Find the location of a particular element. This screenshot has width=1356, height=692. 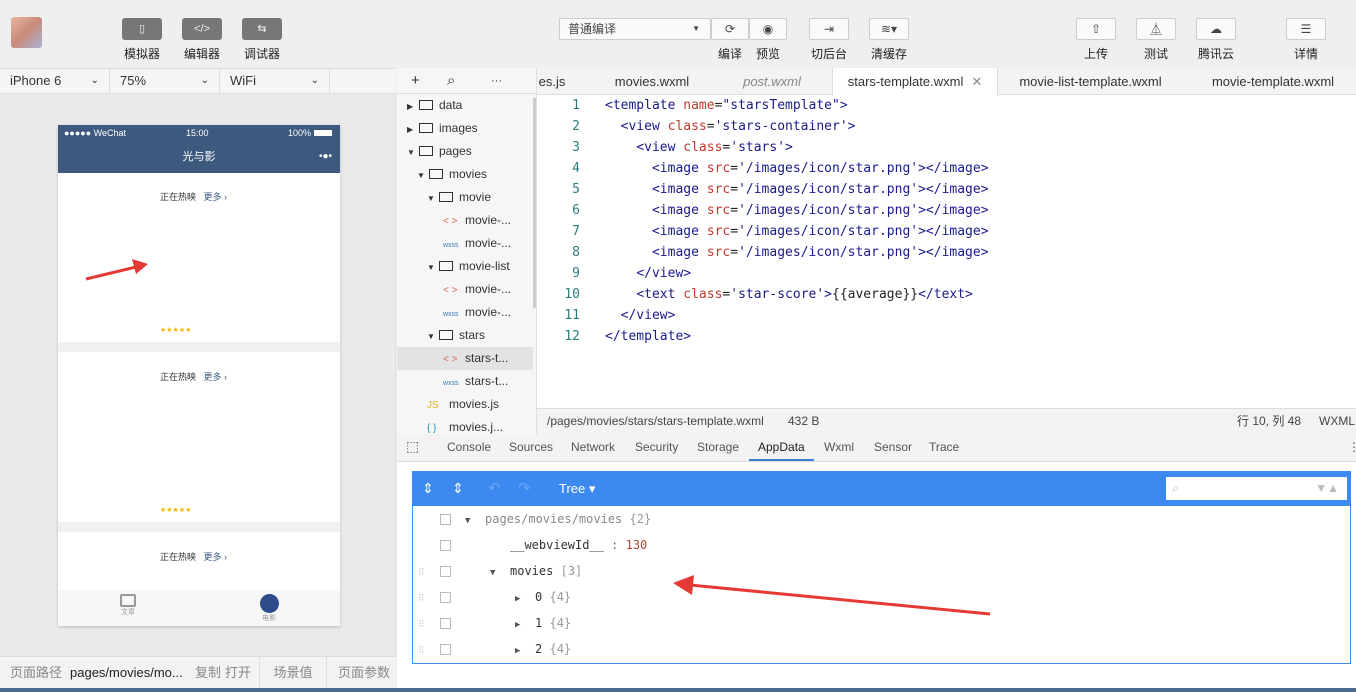

devtools-tab: Network is located at coordinates (593, 447).